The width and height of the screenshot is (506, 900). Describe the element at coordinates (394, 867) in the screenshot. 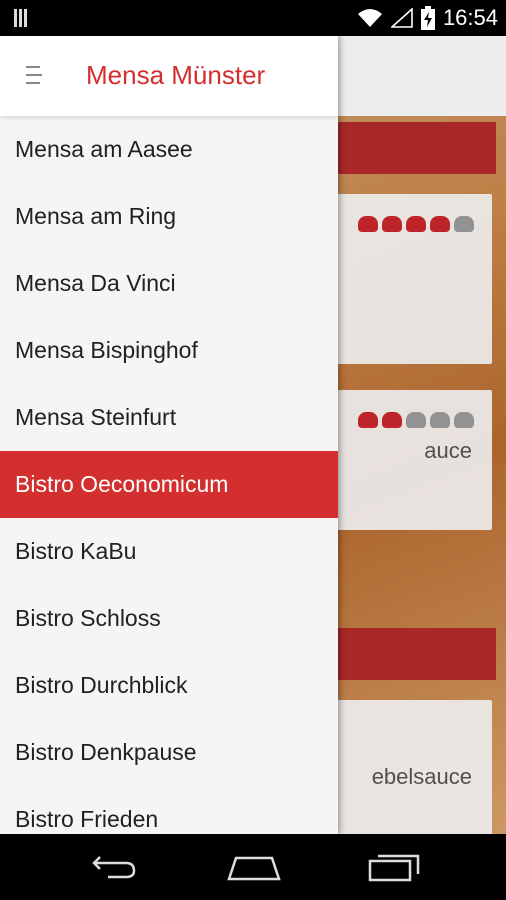

I see `recents-icon` at that location.